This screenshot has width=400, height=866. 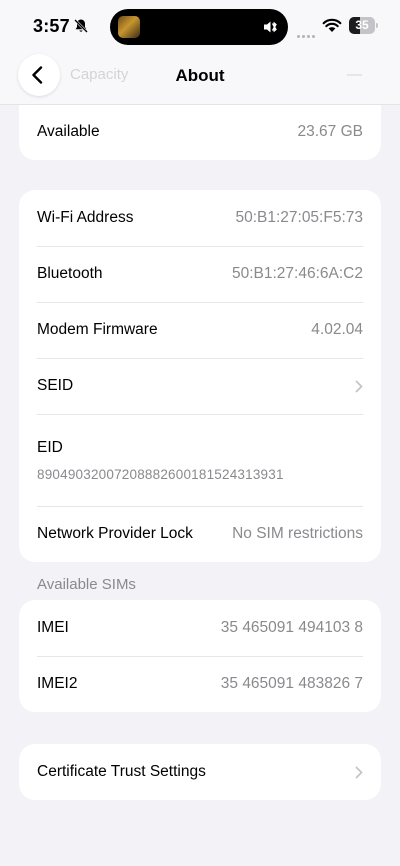 I want to click on cellular-signal-icon, so click(x=307, y=34).